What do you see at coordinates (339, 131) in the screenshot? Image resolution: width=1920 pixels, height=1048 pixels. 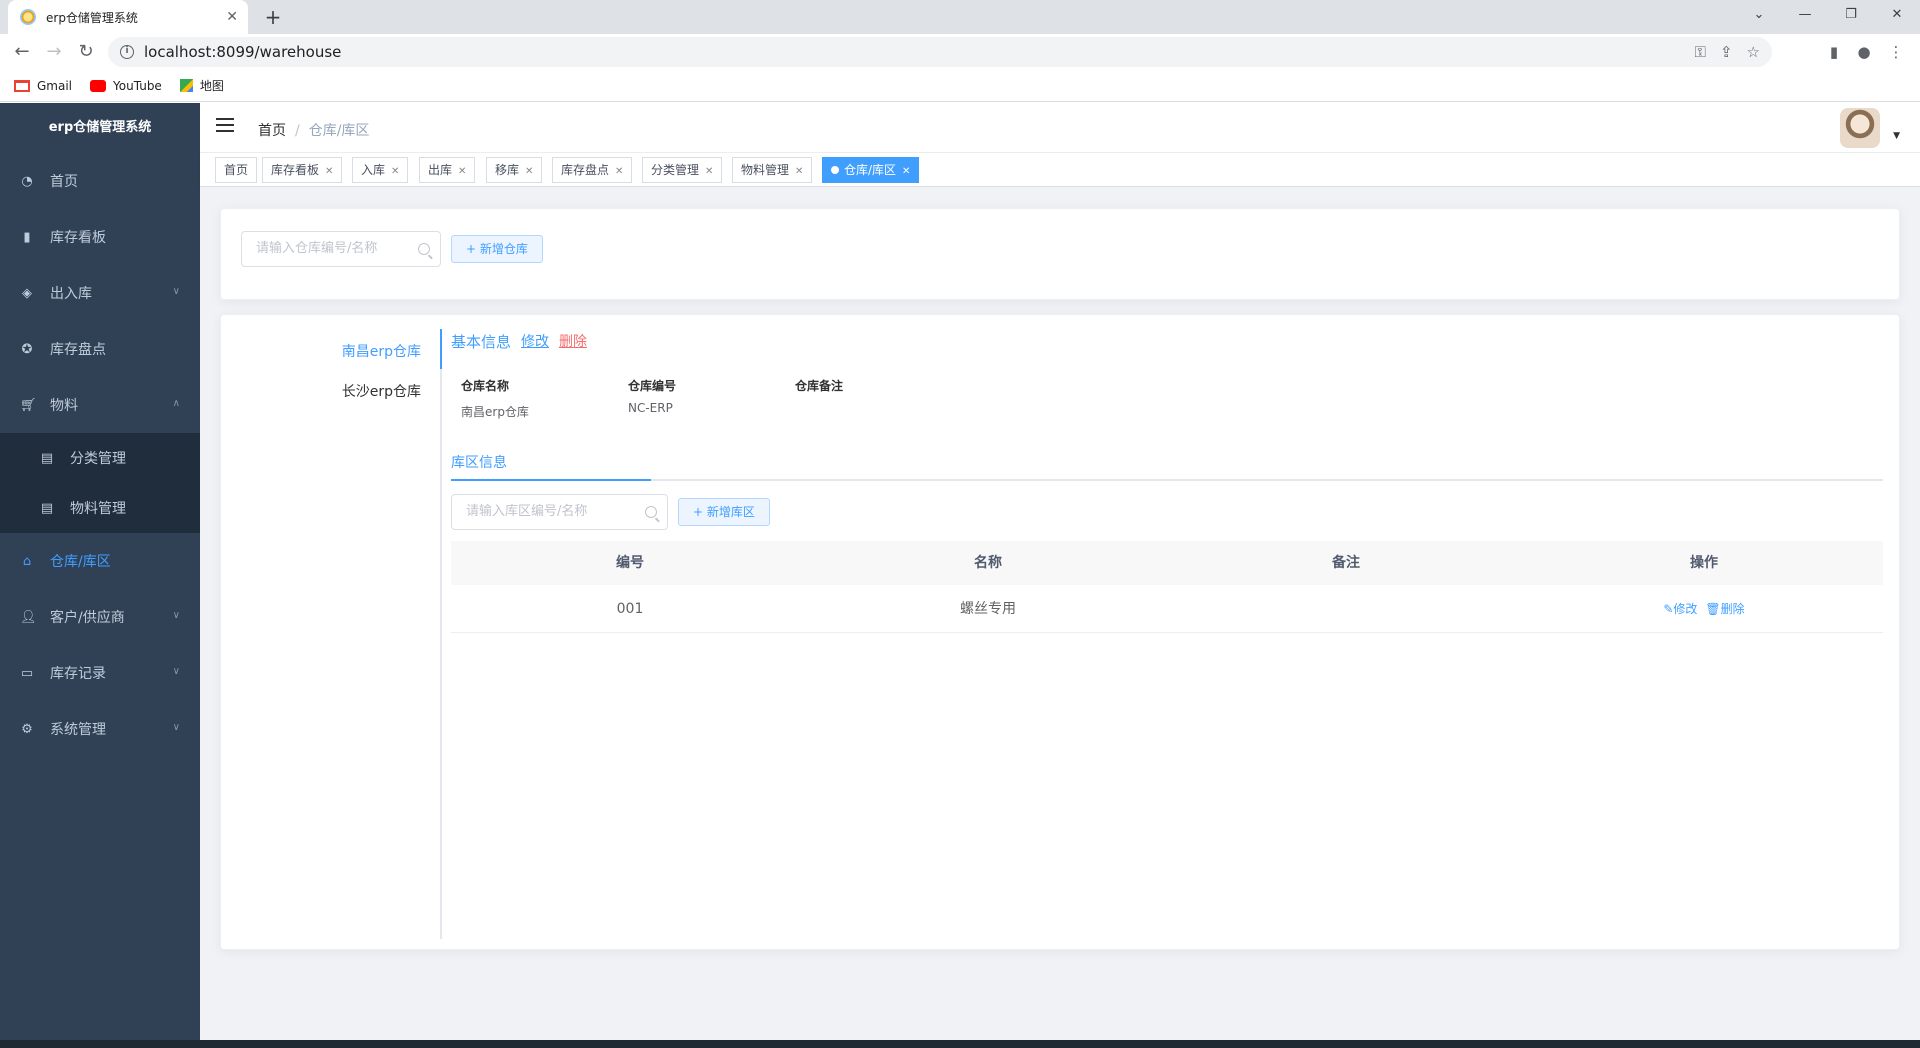 I see `breadcrumb-current: 仓库/库区` at bounding box center [339, 131].